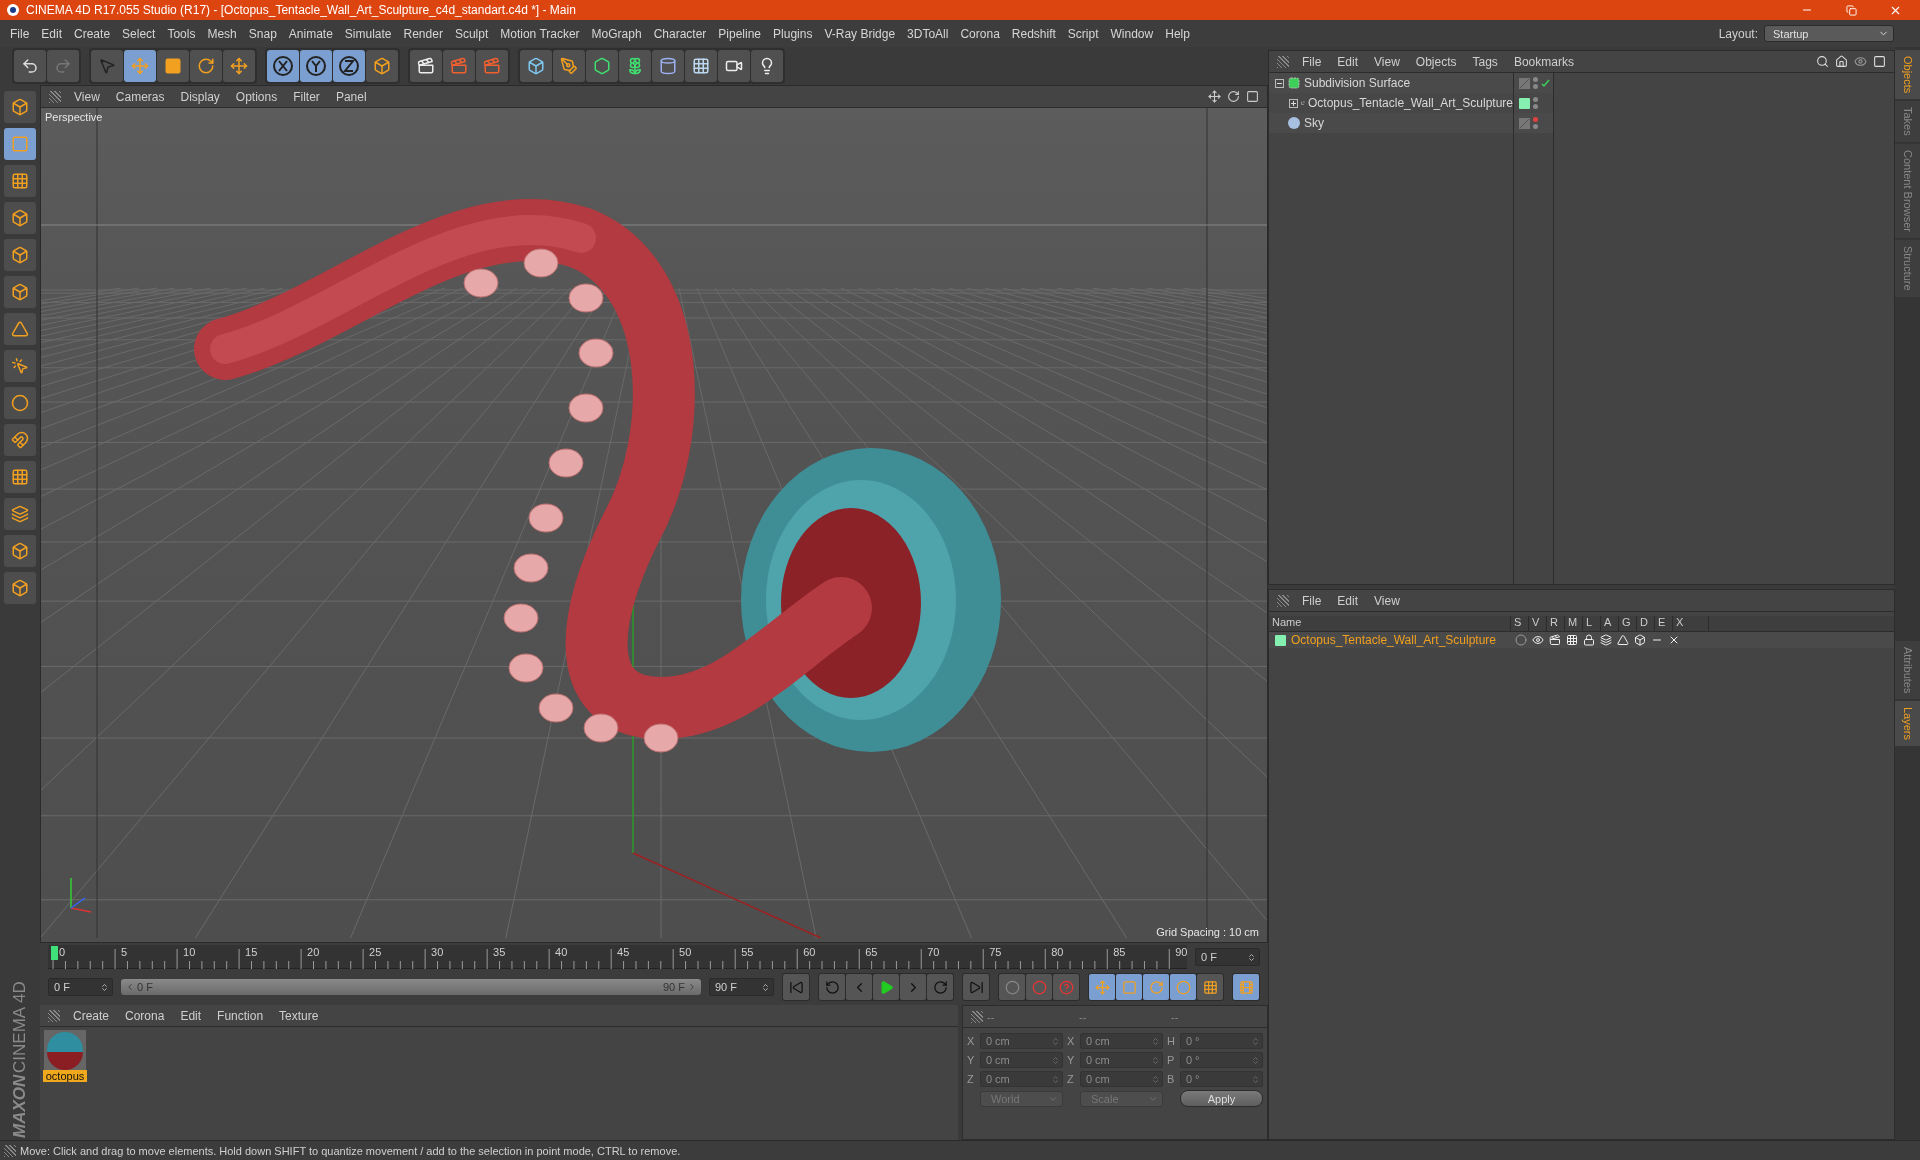 Image resolution: width=1920 pixels, height=1160 pixels. What do you see at coordinates (668, 66) in the screenshot?
I see `deformer-button` at bounding box center [668, 66].